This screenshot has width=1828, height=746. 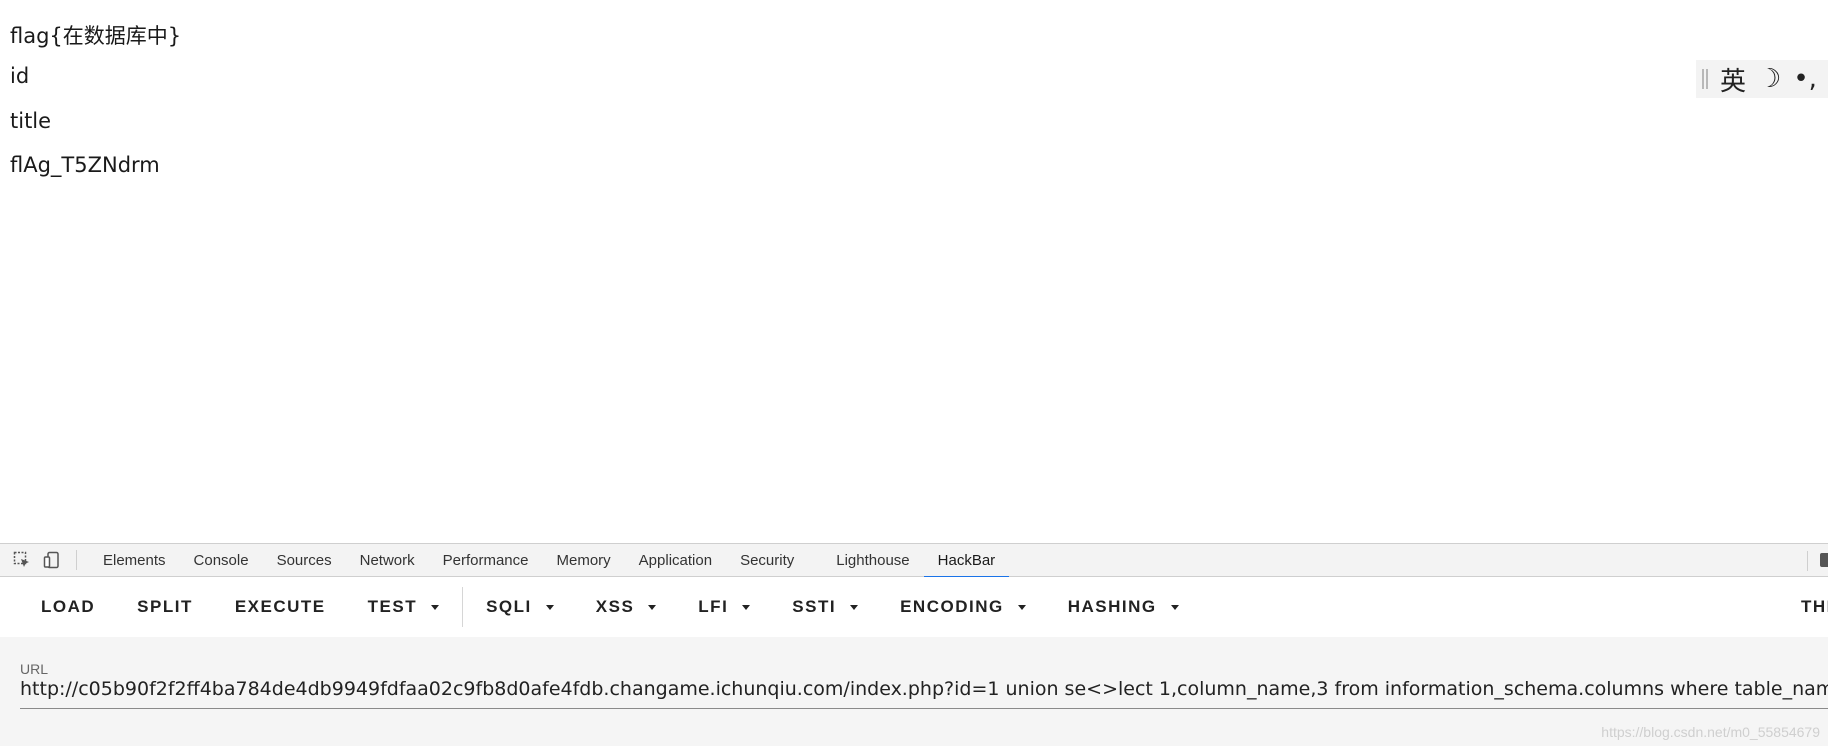 I want to click on encoding-menu-label: ENCODING, so click(x=952, y=606).